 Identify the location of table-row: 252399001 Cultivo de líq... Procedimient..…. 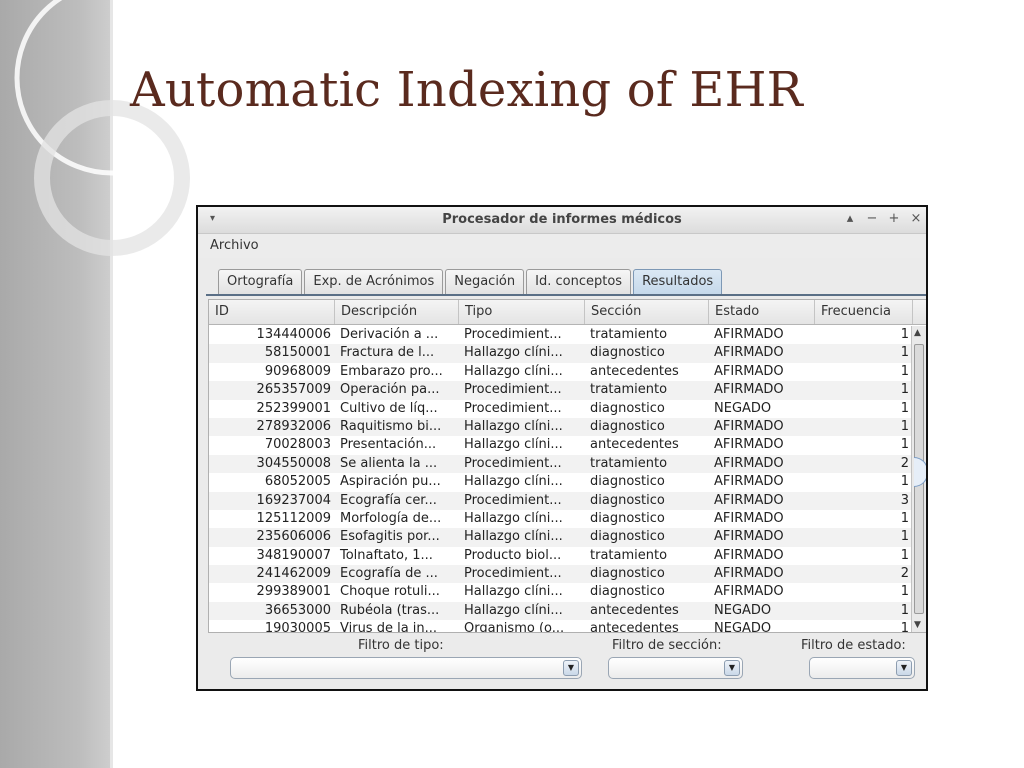
(561, 409).